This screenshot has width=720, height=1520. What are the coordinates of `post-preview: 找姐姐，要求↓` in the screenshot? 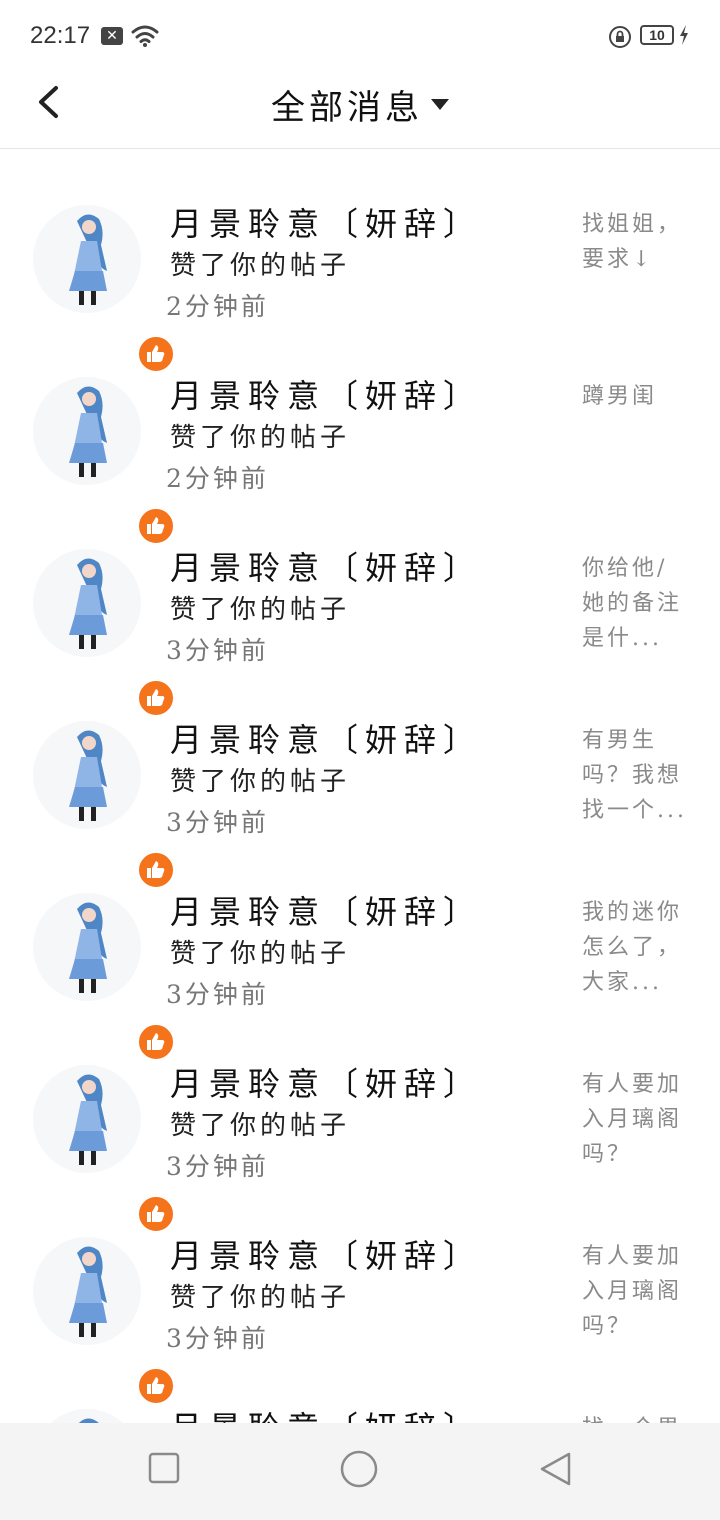 It's located at (637, 242).